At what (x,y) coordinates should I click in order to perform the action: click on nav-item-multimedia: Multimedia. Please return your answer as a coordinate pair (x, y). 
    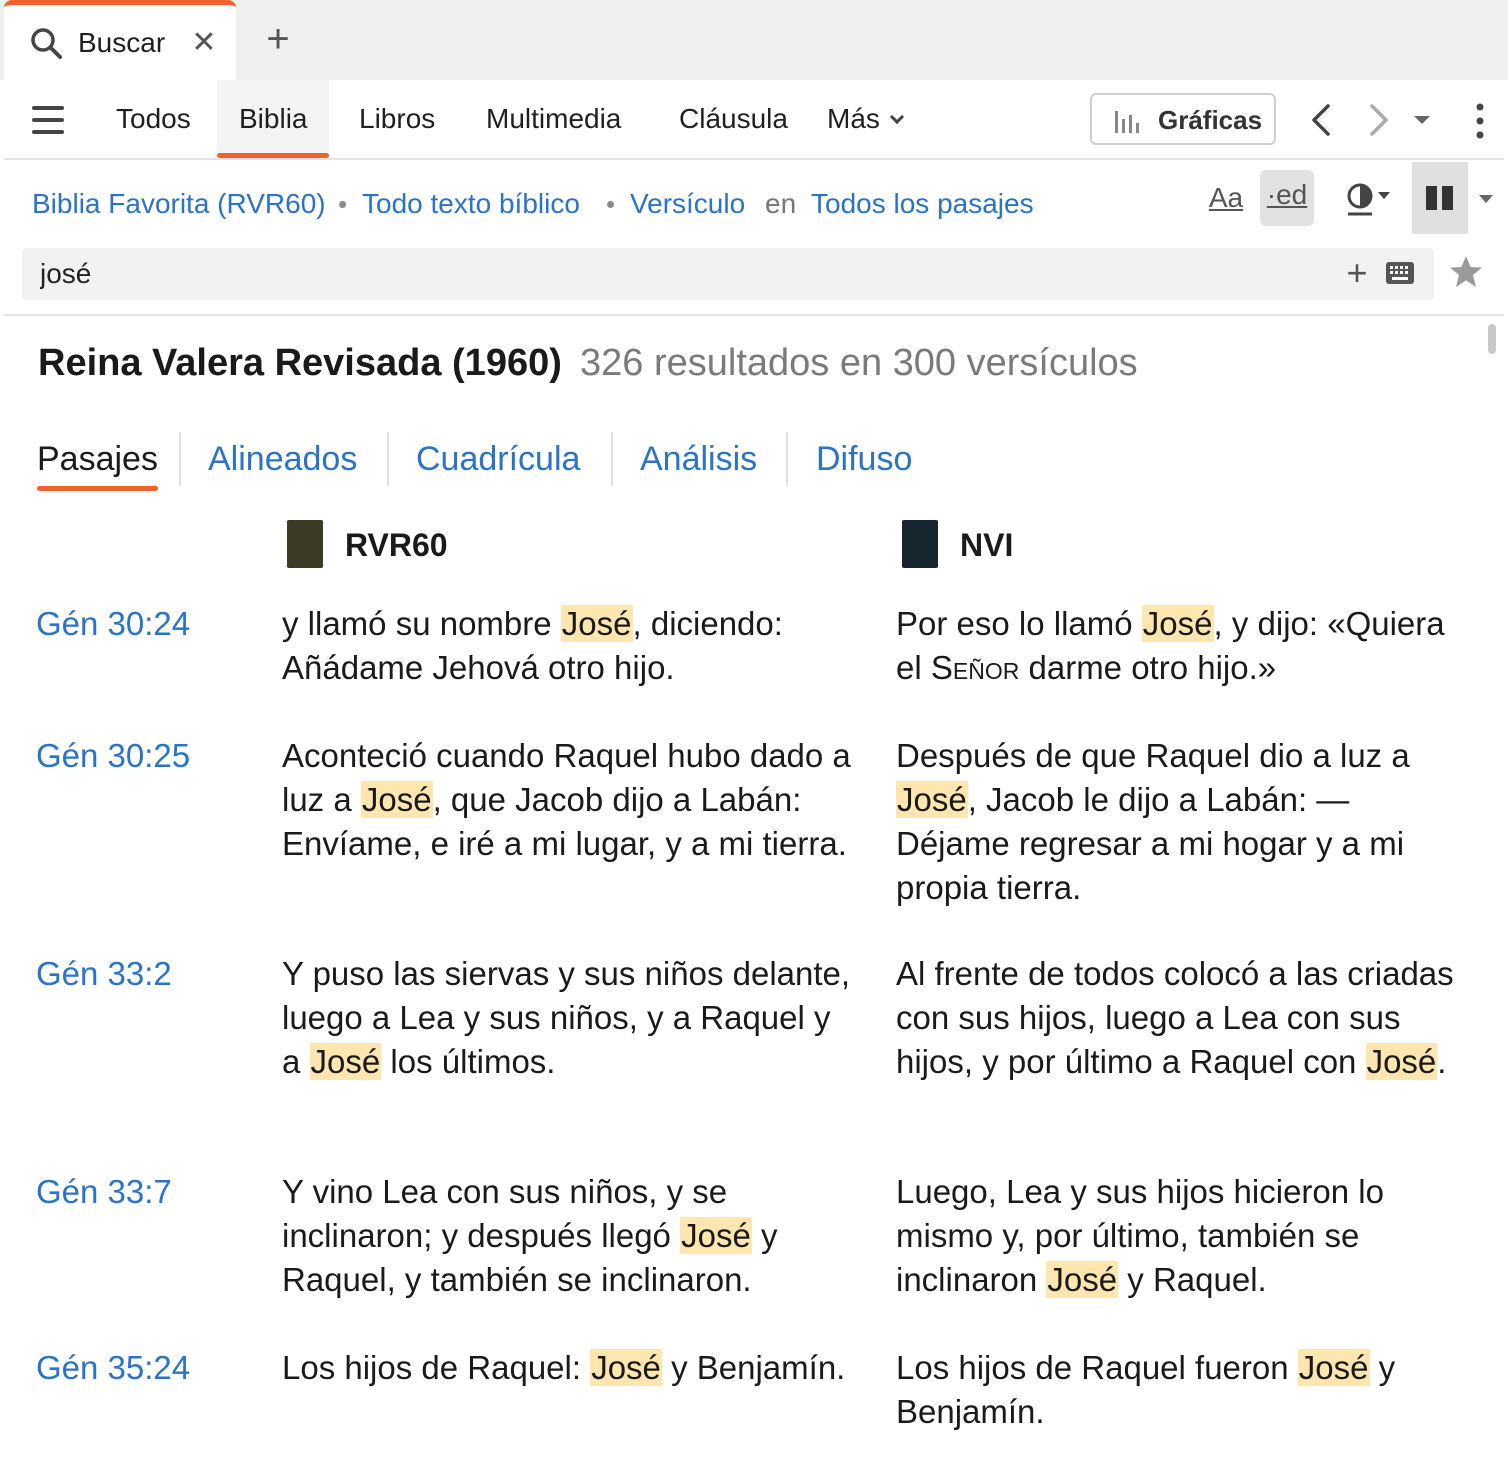
    Looking at the image, I should click on (553, 119).